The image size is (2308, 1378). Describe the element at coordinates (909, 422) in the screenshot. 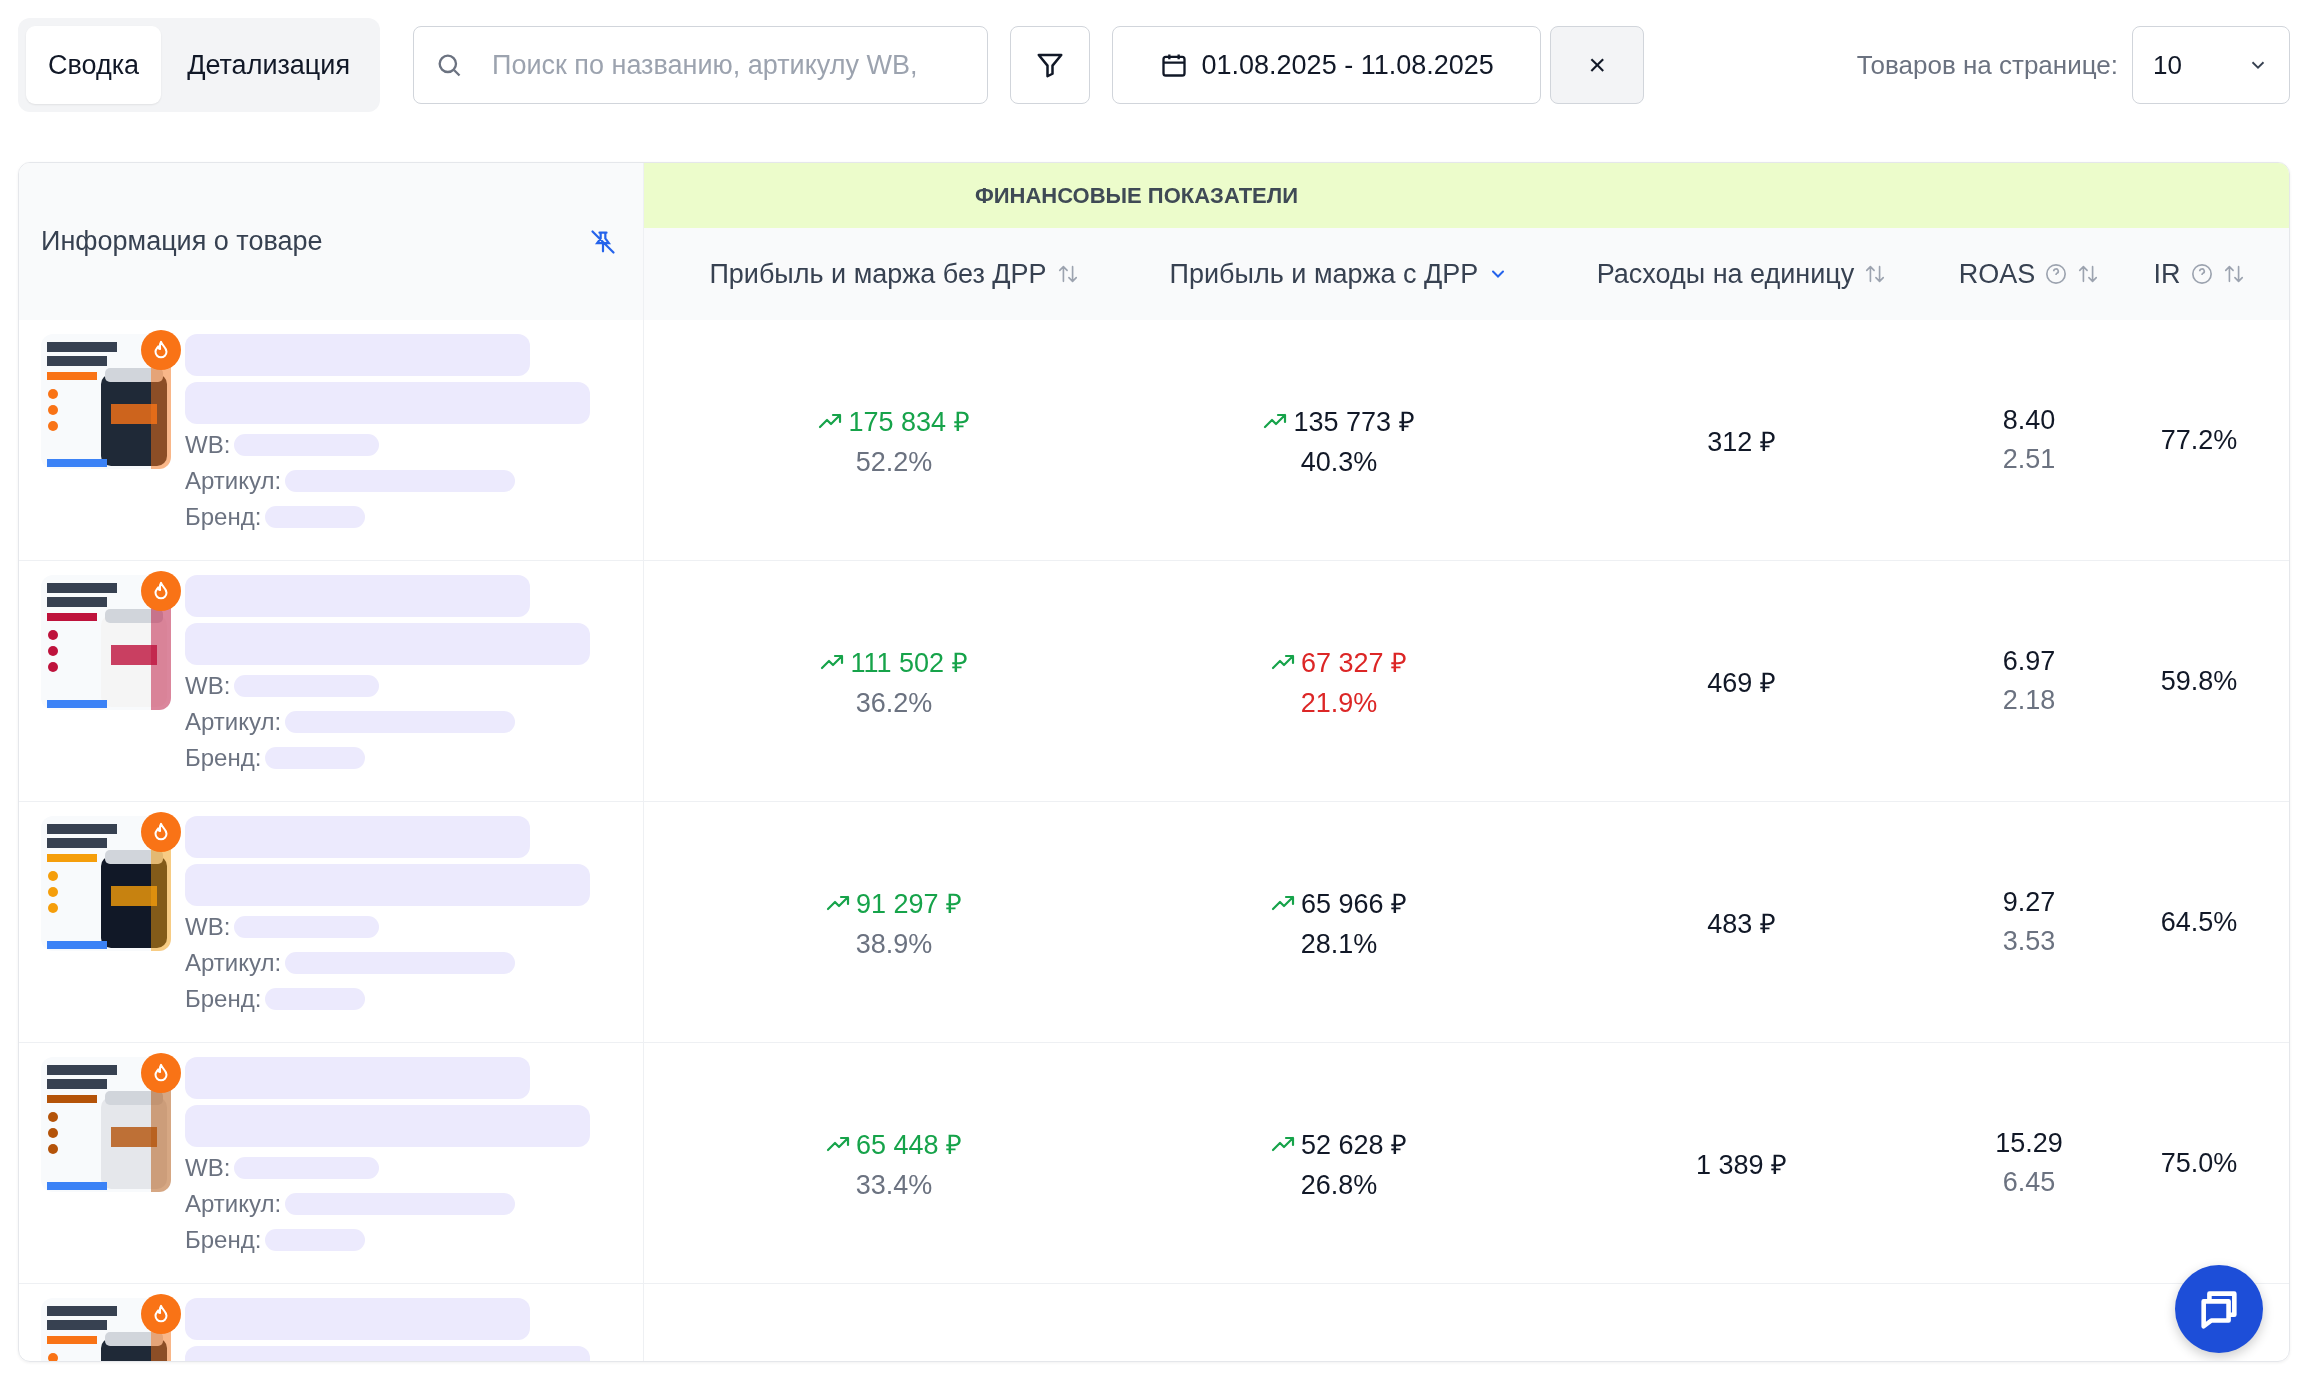

I see `profit-value: 175 834 ₽` at that location.